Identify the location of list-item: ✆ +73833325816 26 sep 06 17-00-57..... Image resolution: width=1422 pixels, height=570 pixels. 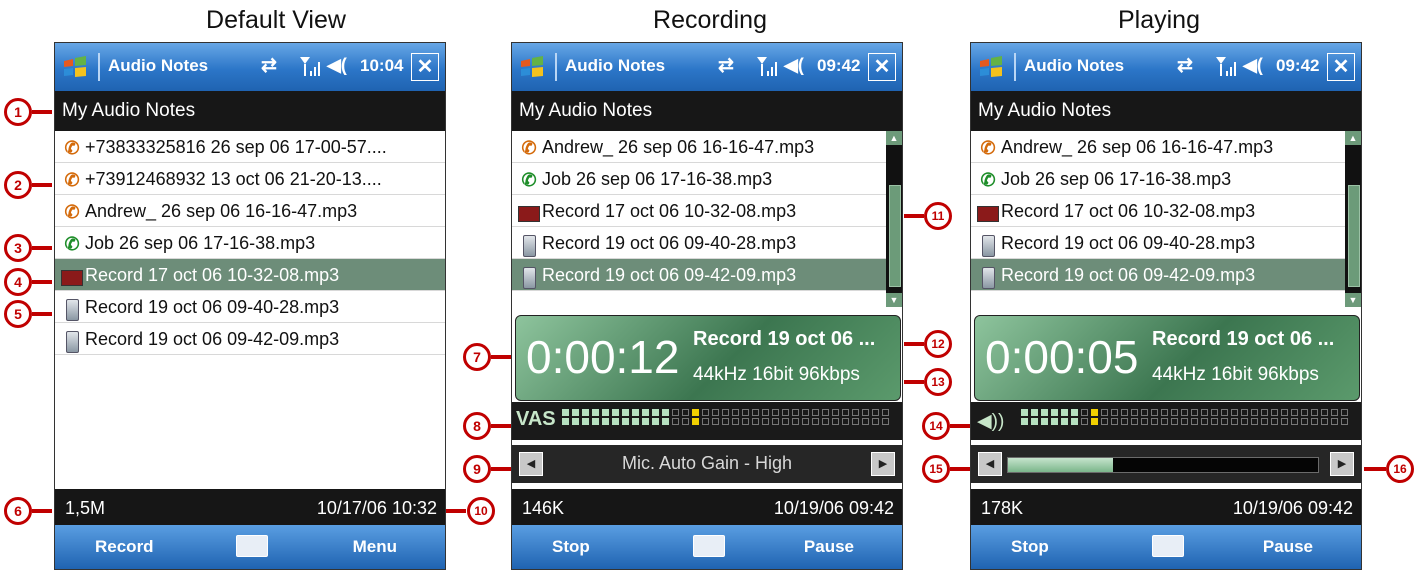
(250, 147).